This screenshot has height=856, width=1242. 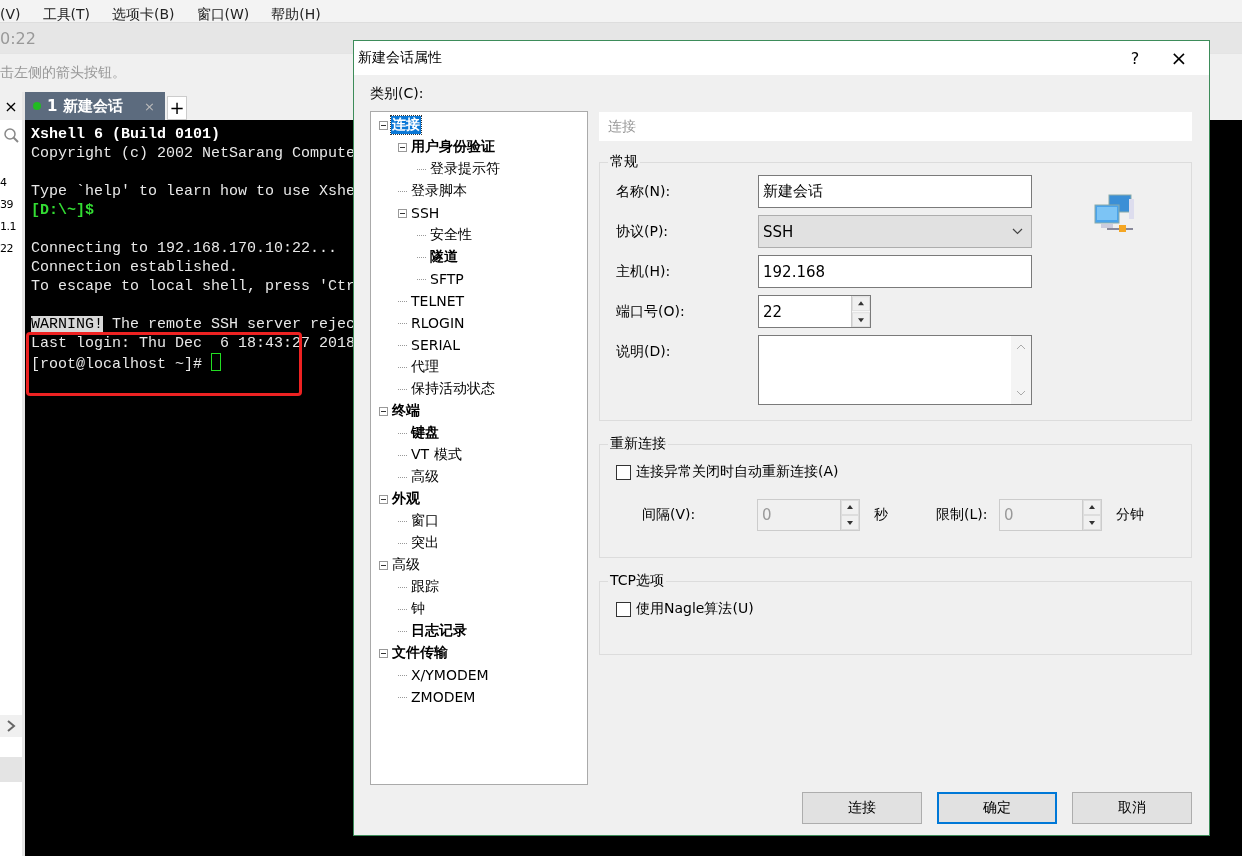 I want to click on caret-icon, so click(x=1017, y=231).